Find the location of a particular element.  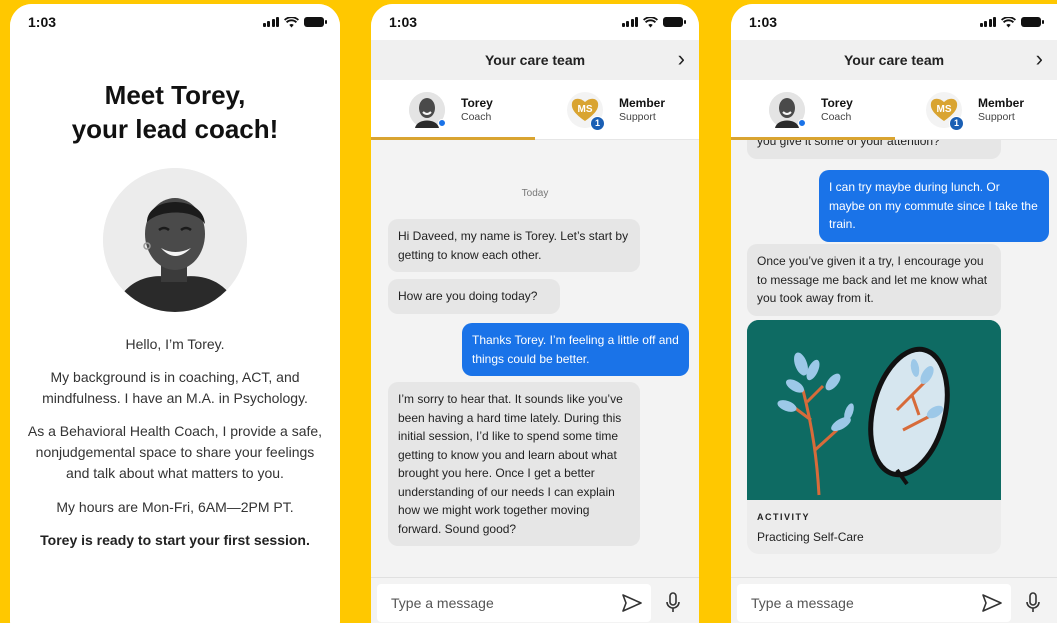

message-incoming: you give it some of your attention? is located at coordinates (874, 149).